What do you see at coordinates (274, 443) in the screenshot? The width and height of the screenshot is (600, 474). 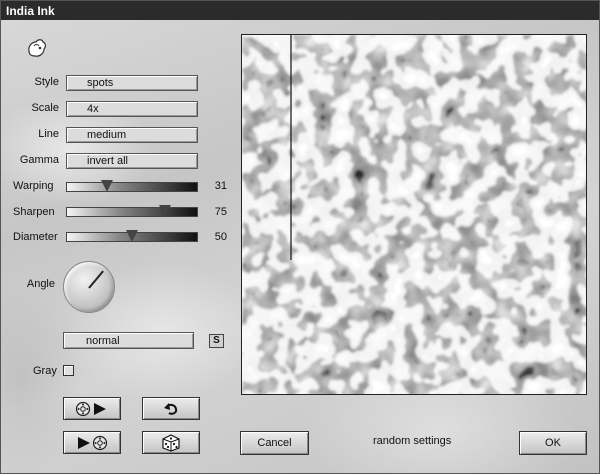 I see `cancel-button: Cancel` at bounding box center [274, 443].